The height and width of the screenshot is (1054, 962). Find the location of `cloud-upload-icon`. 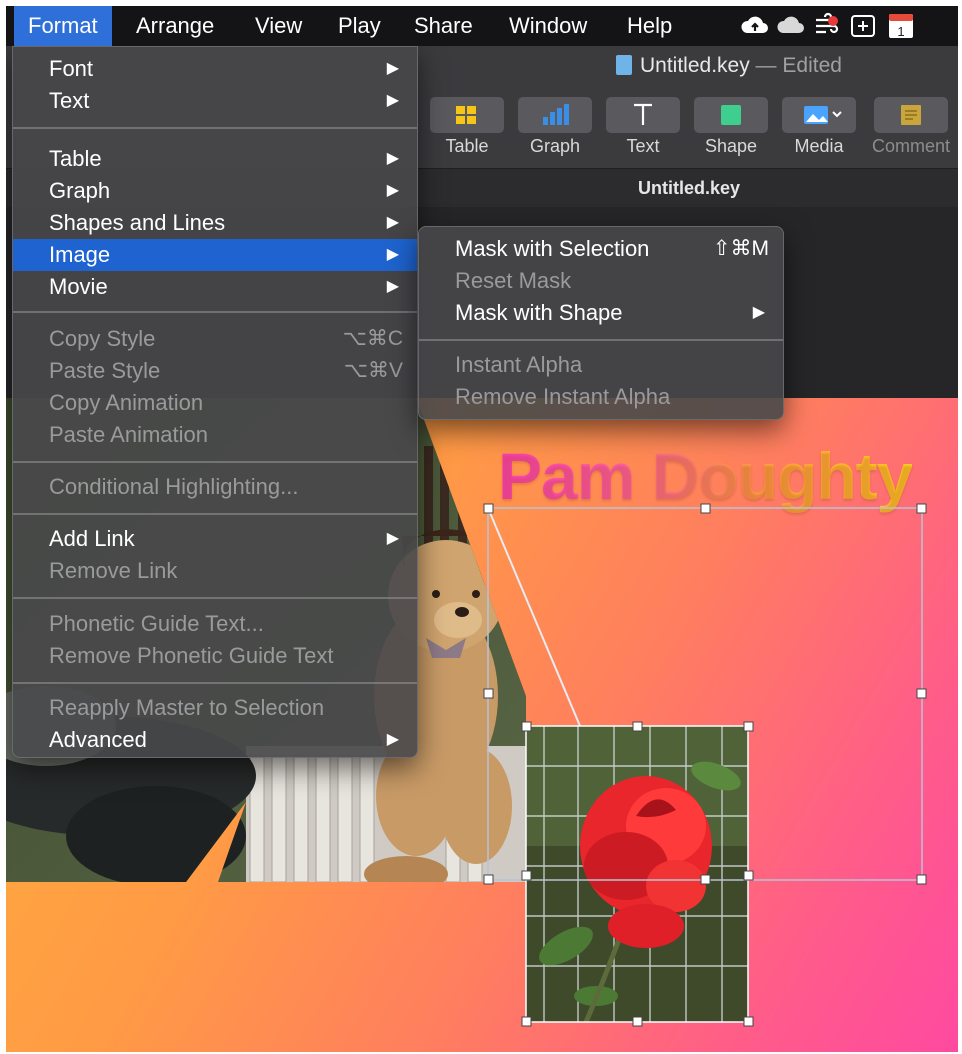

cloud-upload-icon is located at coordinates (755, 26).